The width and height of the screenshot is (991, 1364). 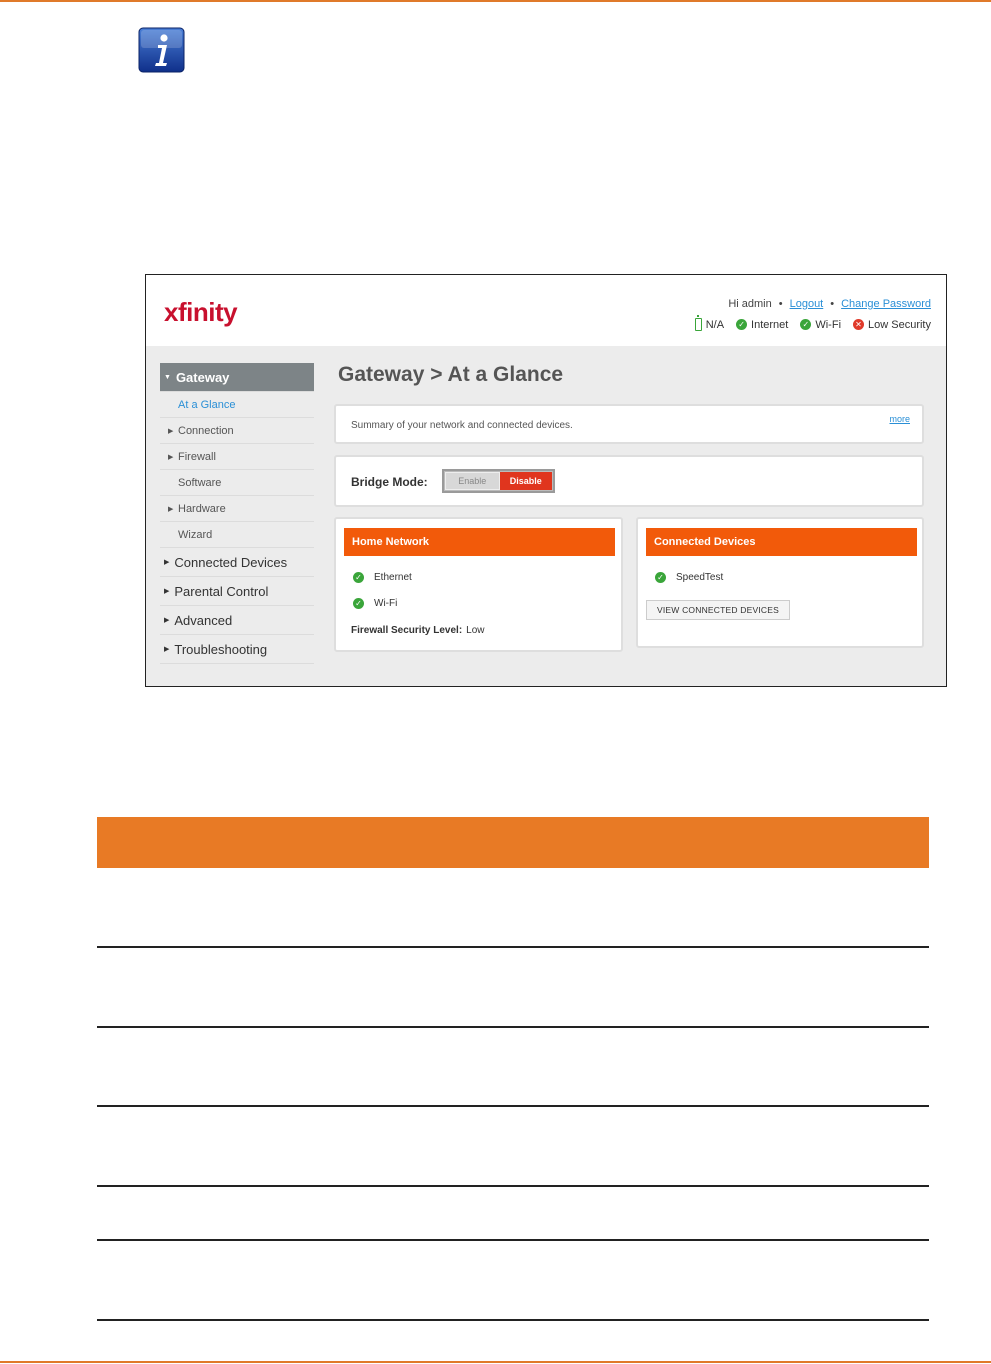 What do you see at coordinates (161, 50) in the screenshot?
I see `info-icon` at bounding box center [161, 50].